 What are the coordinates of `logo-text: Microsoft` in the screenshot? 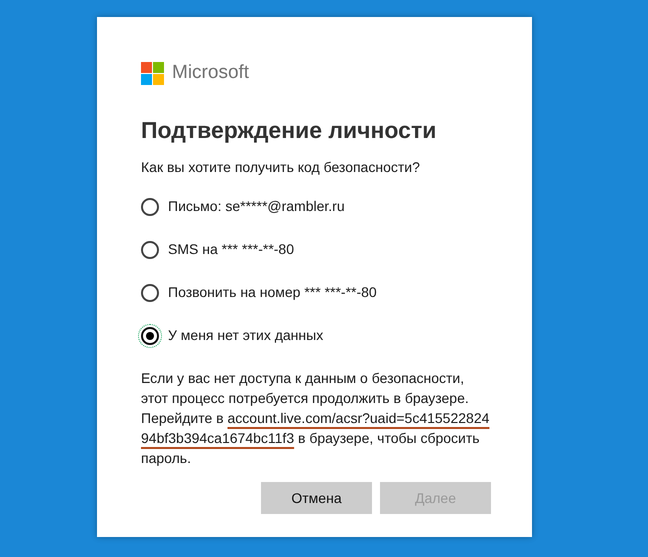 It's located at (211, 73).